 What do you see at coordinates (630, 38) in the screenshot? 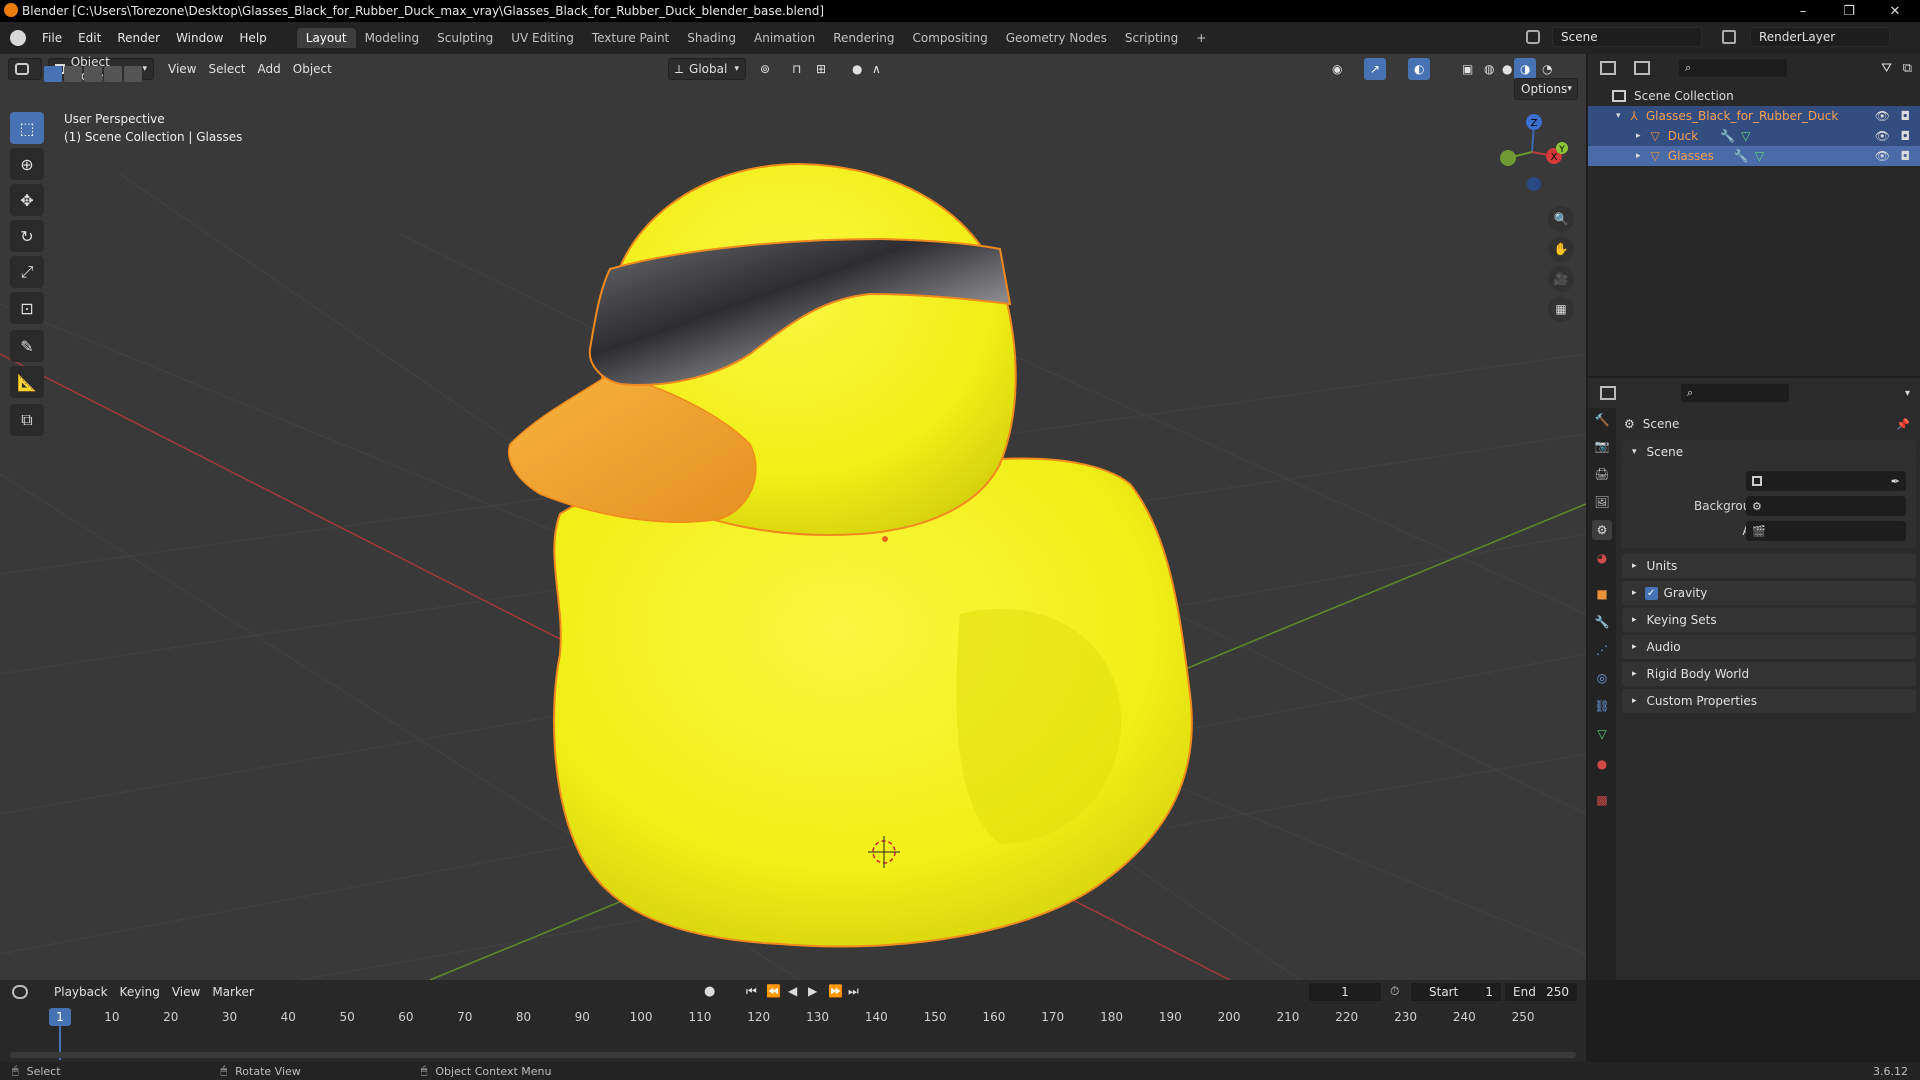
I see `tab-texture-paint: Texture Paint` at bounding box center [630, 38].